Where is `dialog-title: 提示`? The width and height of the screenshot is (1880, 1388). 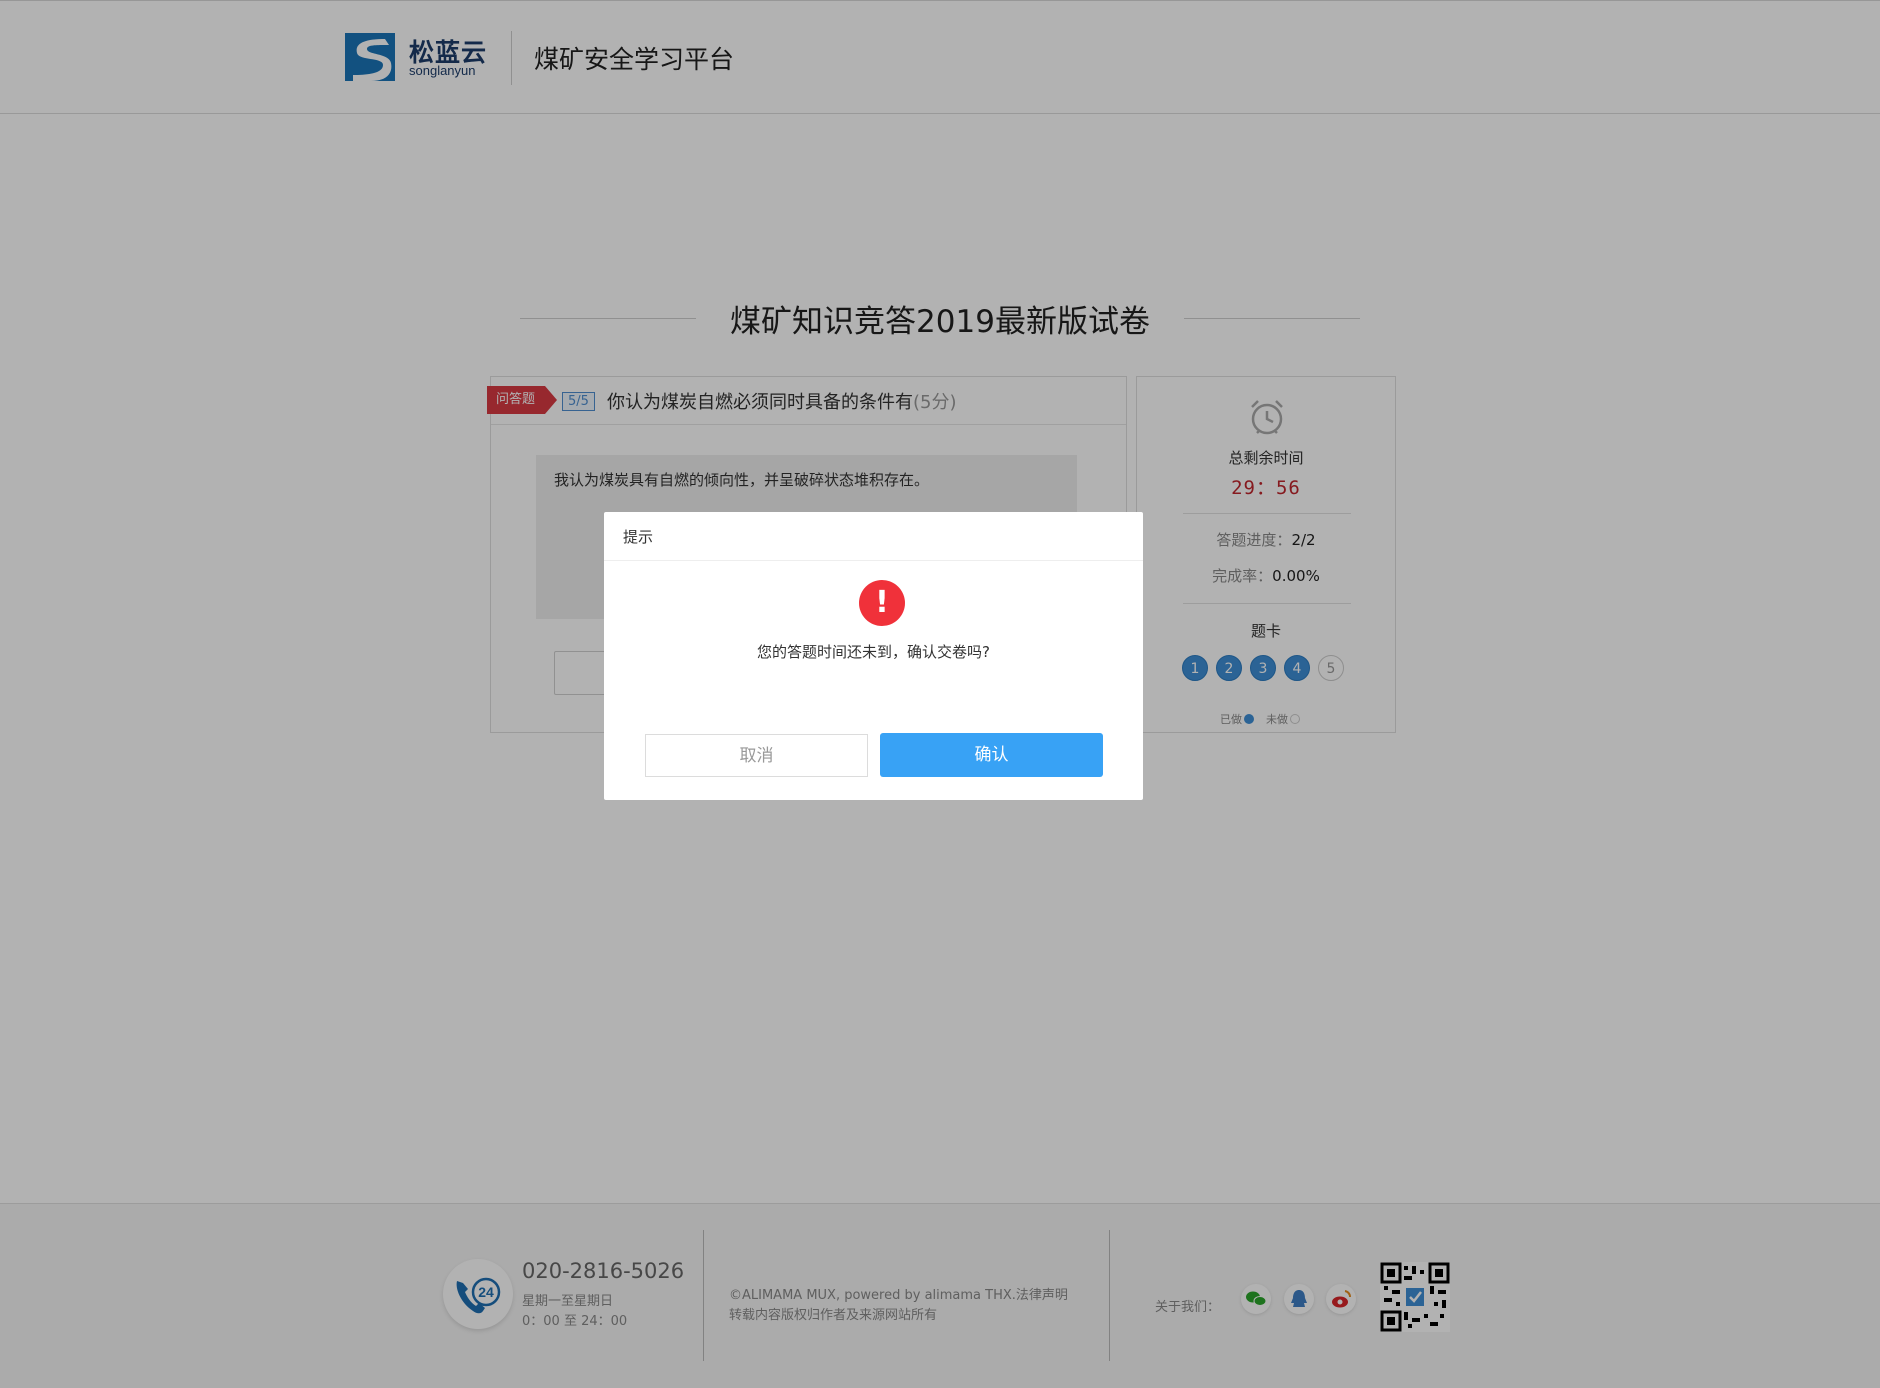 dialog-title: 提示 is located at coordinates (638, 537).